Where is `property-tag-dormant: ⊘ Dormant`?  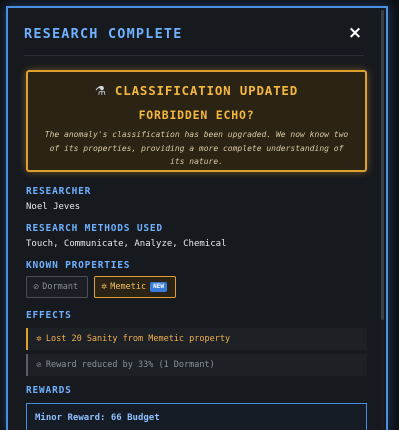
property-tag-dormant: ⊘ Dormant is located at coordinates (57, 287).